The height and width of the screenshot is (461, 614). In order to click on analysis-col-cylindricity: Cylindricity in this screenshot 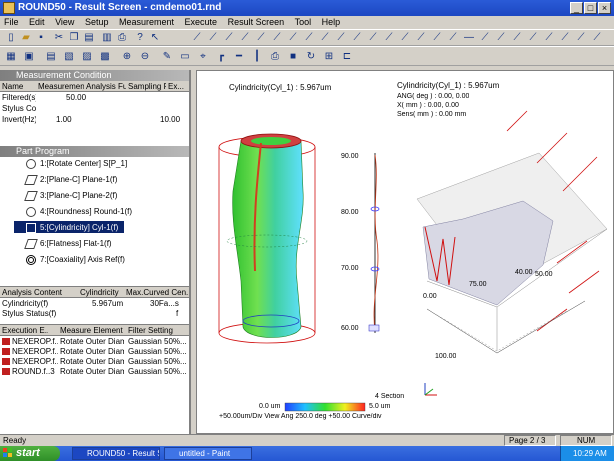, I will do `click(100, 292)`.